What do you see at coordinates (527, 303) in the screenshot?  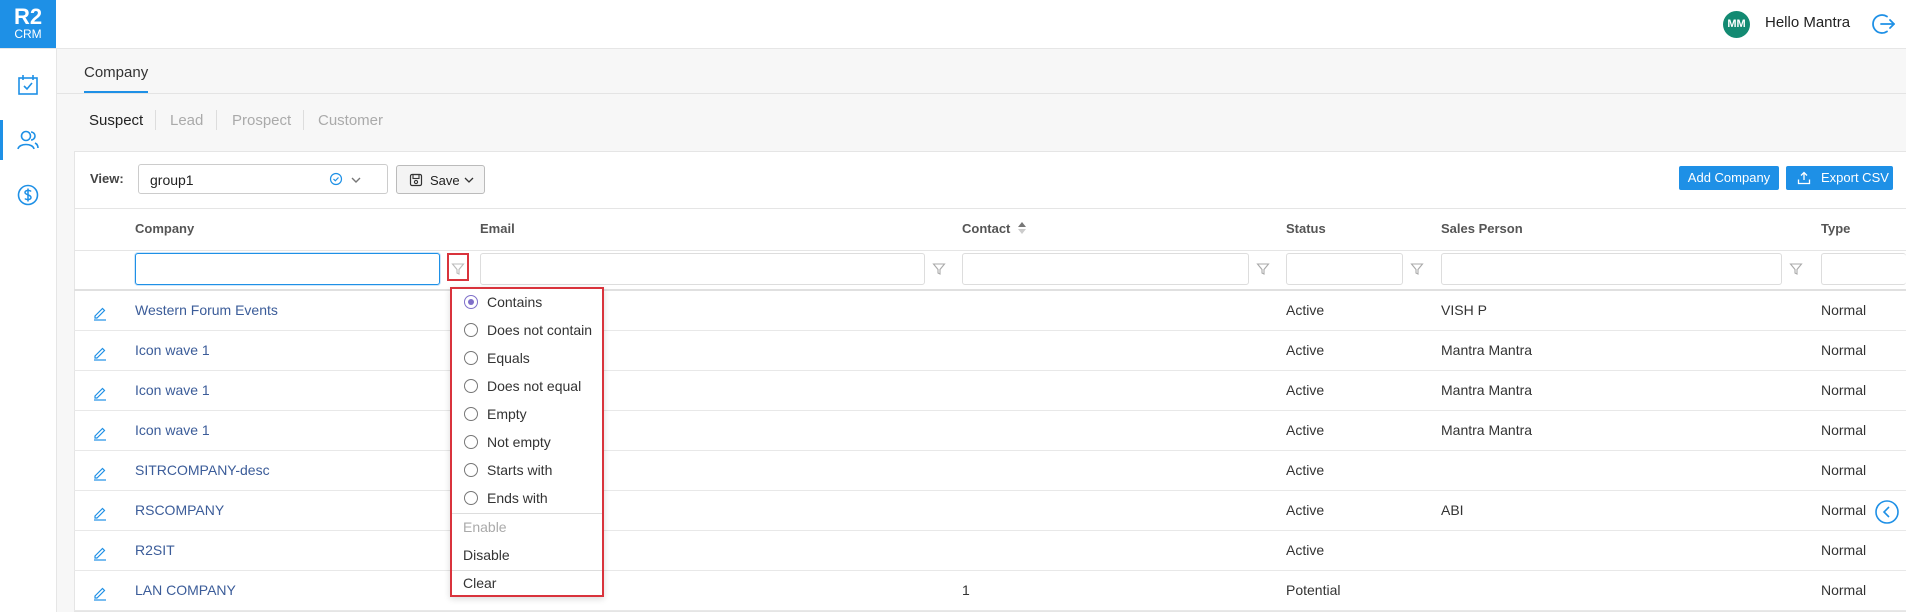 I see `filter-option-contains: Contains` at bounding box center [527, 303].